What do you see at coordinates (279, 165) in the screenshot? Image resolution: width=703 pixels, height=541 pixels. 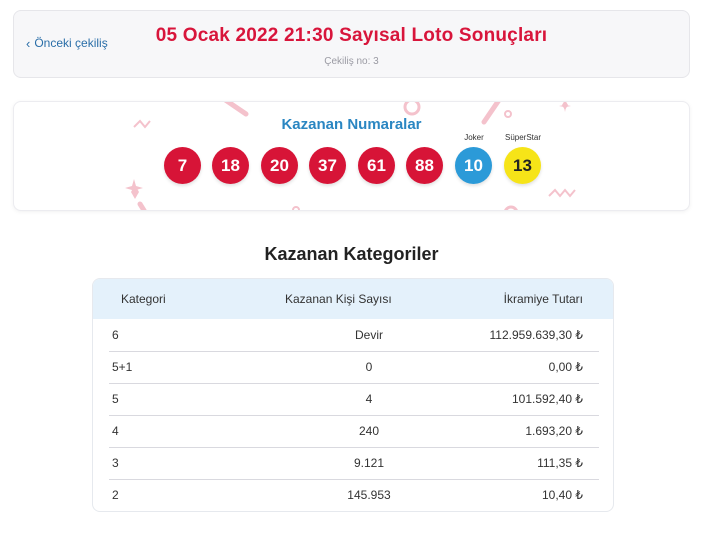 I see `number-ball: 20` at bounding box center [279, 165].